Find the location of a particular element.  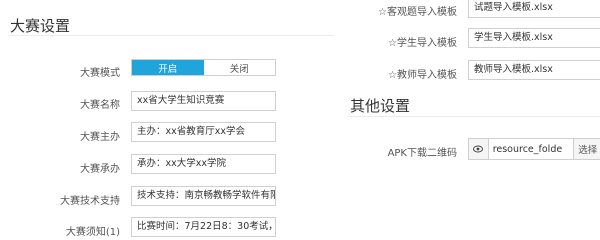

organizer-label: 大赛承办 is located at coordinates (100, 169).